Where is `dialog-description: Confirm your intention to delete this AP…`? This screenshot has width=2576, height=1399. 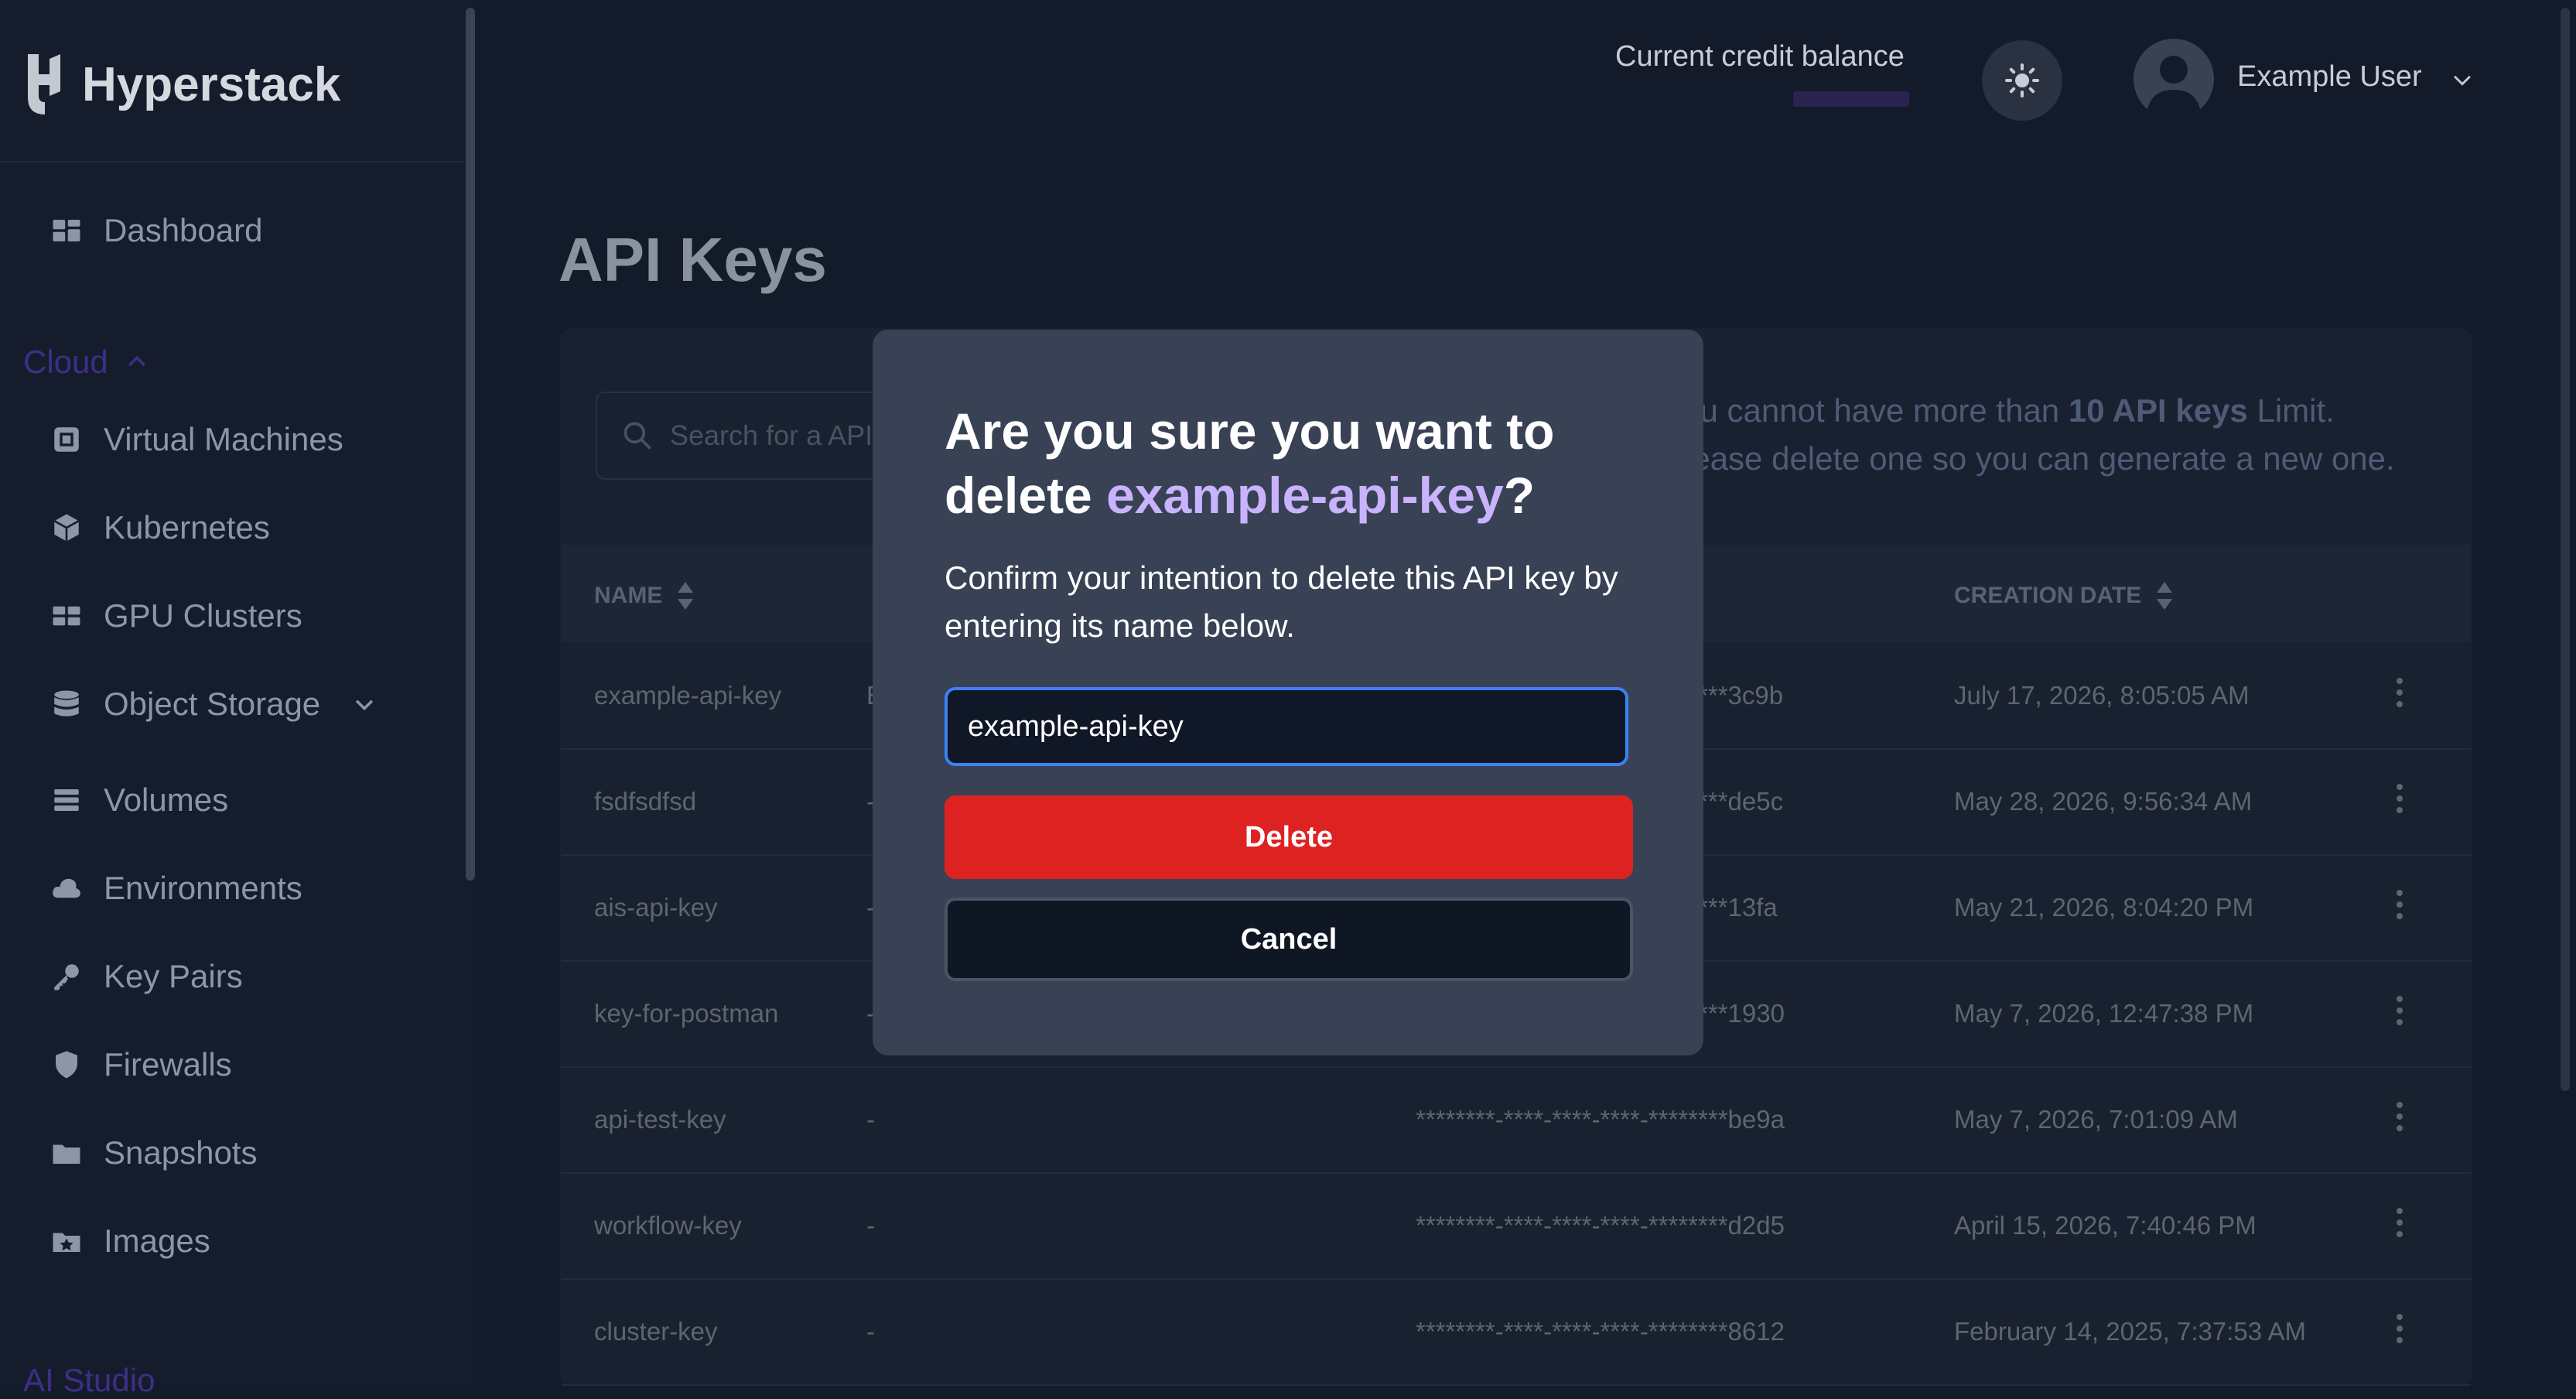
dialog-description: Confirm your intention to delete this AP… is located at coordinates (1281, 601).